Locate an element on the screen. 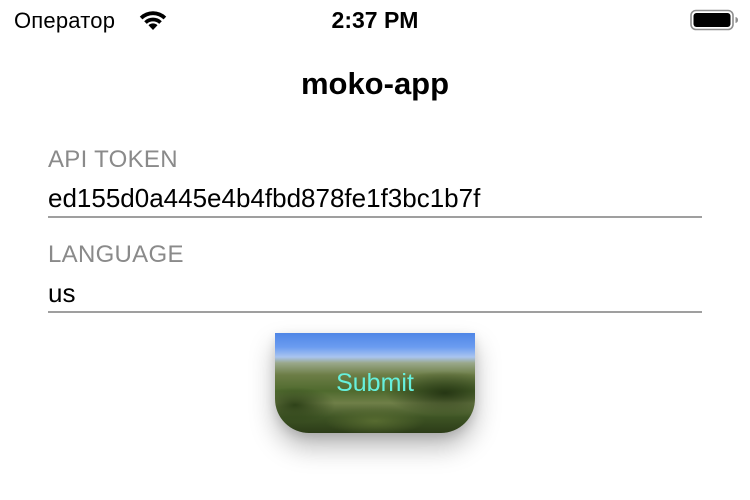  language-field: LANGUAGE is located at coordinates (375, 277).